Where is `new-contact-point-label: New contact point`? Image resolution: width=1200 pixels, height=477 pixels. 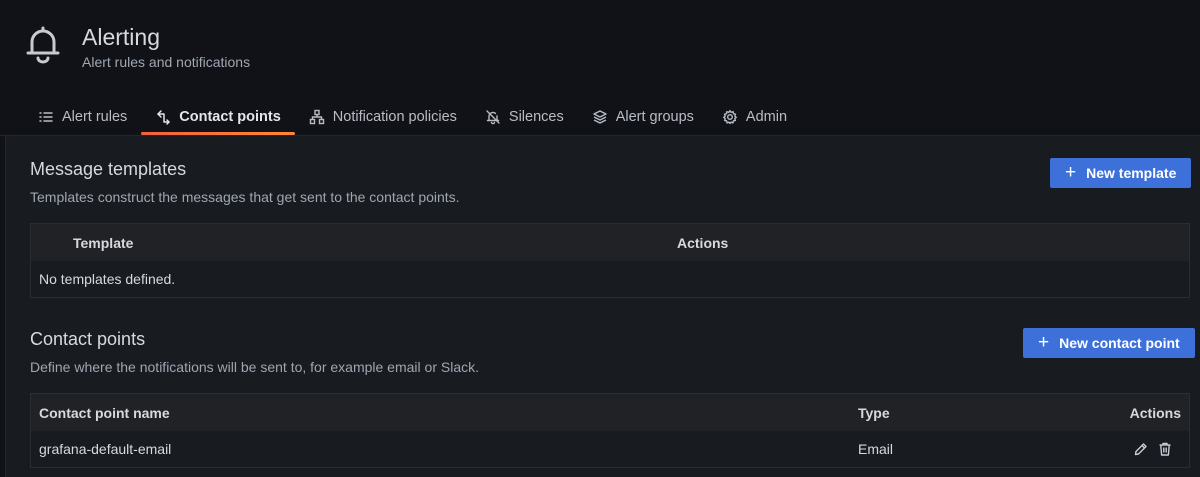
new-contact-point-label: New contact point is located at coordinates (1119, 343).